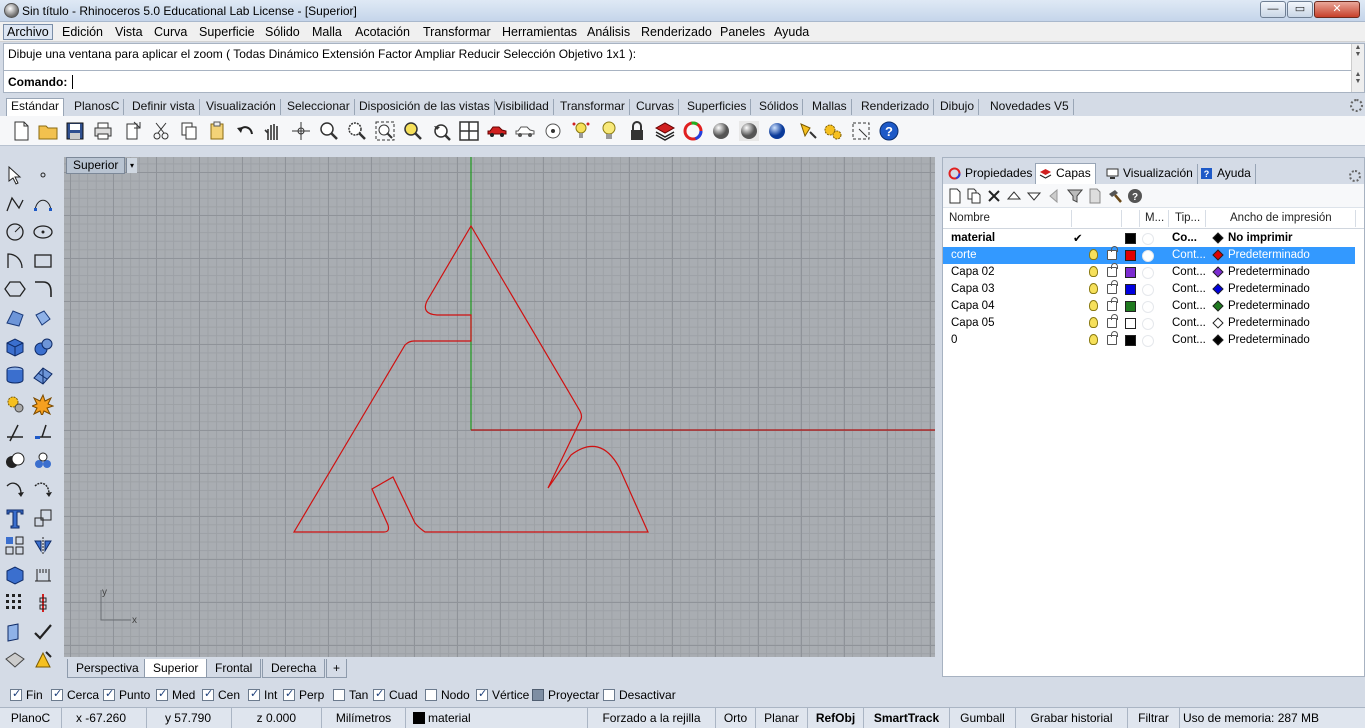 This screenshot has width=1365, height=728. Describe the element at coordinates (1149, 289) in the screenshot. I see `layer-row: Capa 03 Cont... Predeterminado` at that location.